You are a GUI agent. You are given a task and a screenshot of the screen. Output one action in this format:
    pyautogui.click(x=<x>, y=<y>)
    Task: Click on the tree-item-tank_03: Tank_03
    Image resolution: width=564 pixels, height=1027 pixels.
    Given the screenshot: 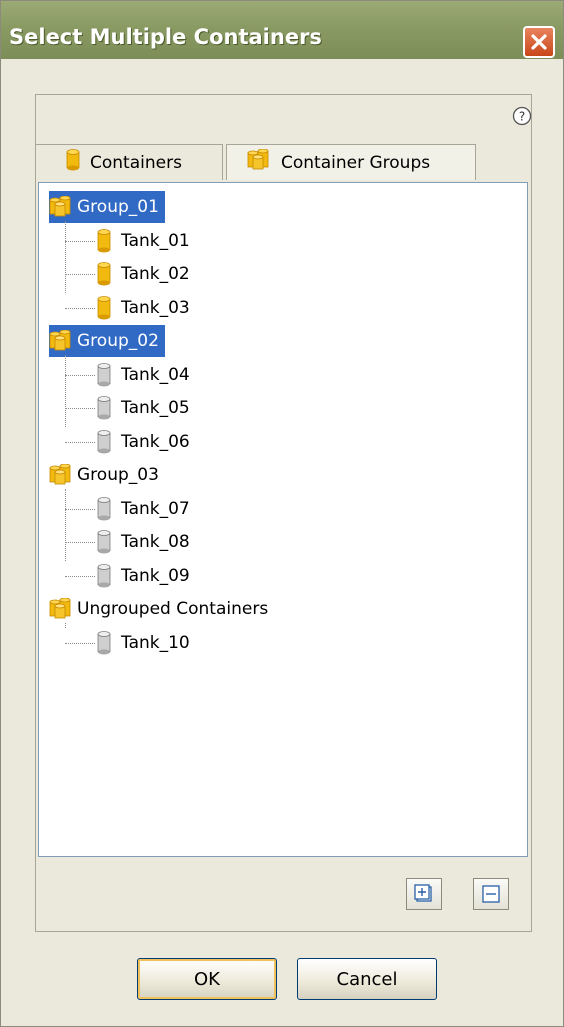 What is the action you would take?
    pyautogui.click(x=145, y=308)
    